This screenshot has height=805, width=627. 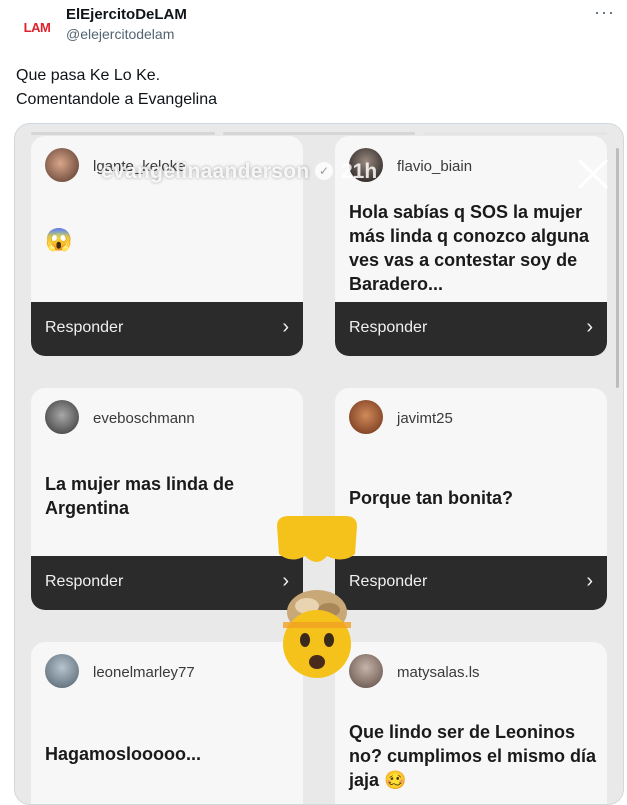 What do you see at coordinates (144, 672) in the screenshot?
I see `commenter-username: leonelmarley77` at bounding box center [144, 672].